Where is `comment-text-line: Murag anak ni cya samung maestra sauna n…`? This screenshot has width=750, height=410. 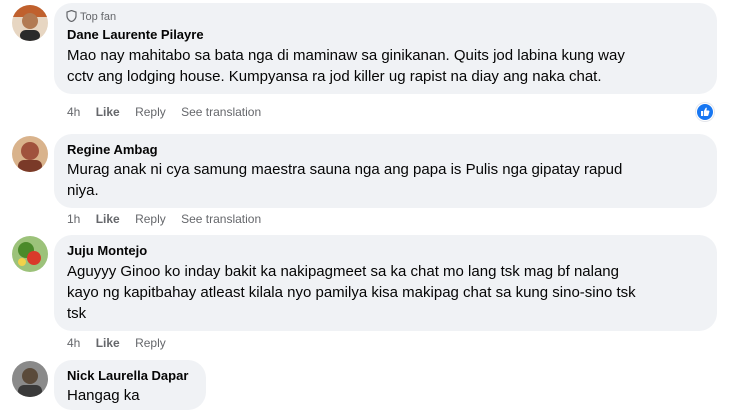
comment-text-line: Murag anak ni cya samung maestra sauna n… is located at coordinates (345, 169).